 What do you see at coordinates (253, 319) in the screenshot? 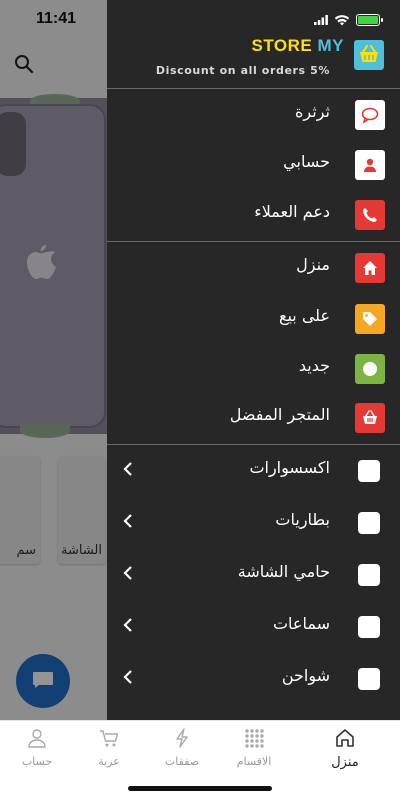
I see `menu-item-on-sale: على بيع` at bounding box center [253, 319].